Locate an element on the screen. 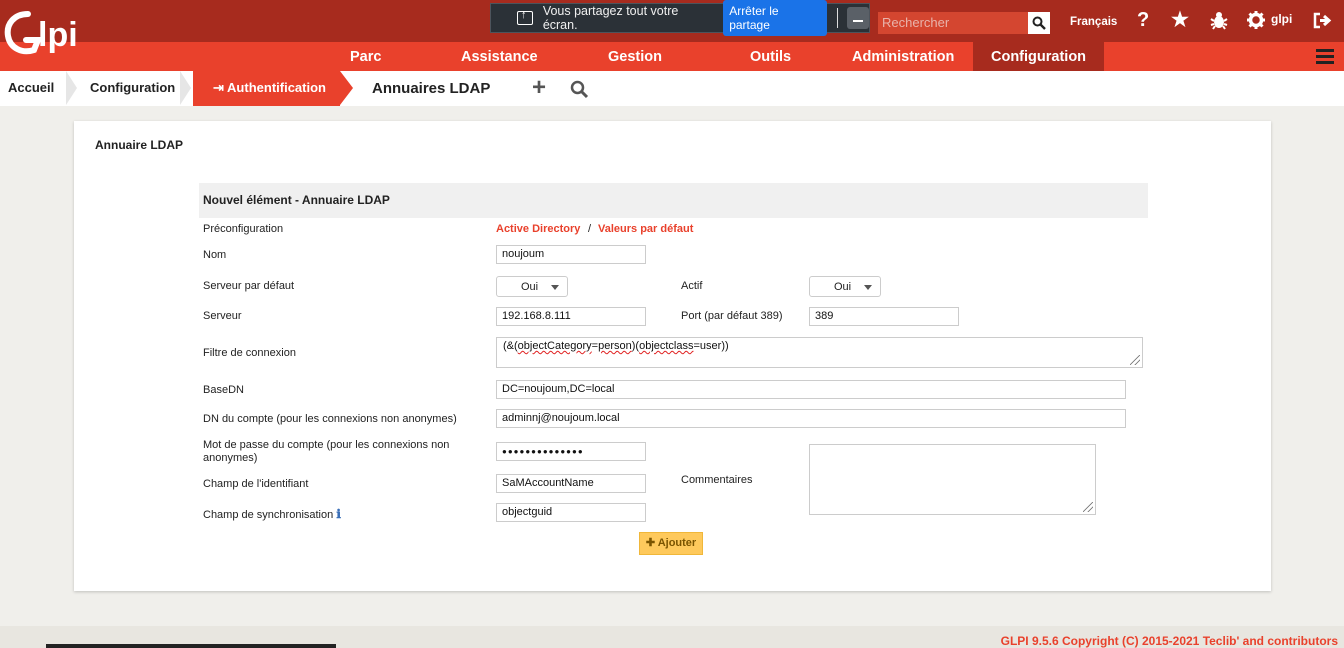 The width and height of the screenshot is (1344, 648). label-champ-sync-text: Champ de synchronisation is located at coordinates (268, 515).